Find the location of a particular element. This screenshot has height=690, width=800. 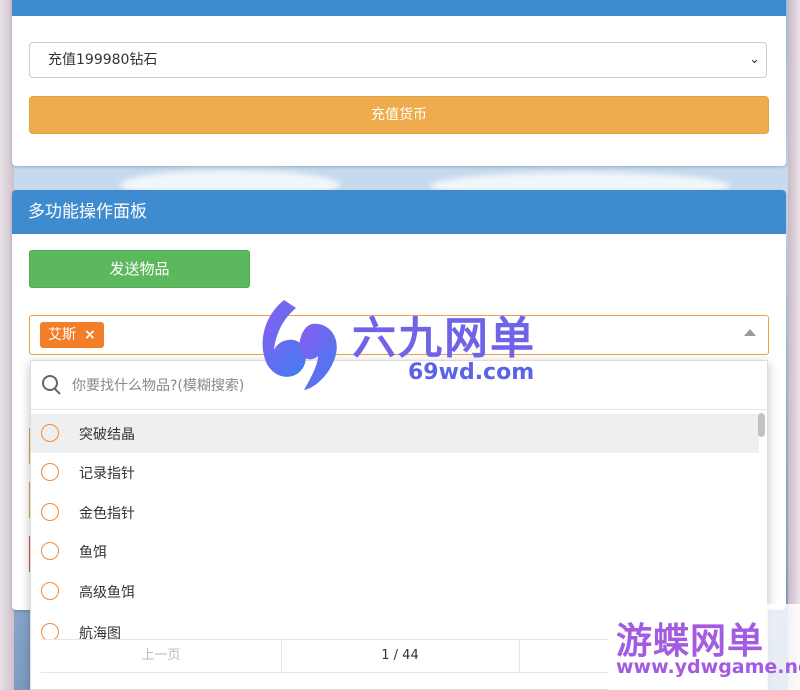

item-option: 突破结晶 is located at coordinates (395, 433).